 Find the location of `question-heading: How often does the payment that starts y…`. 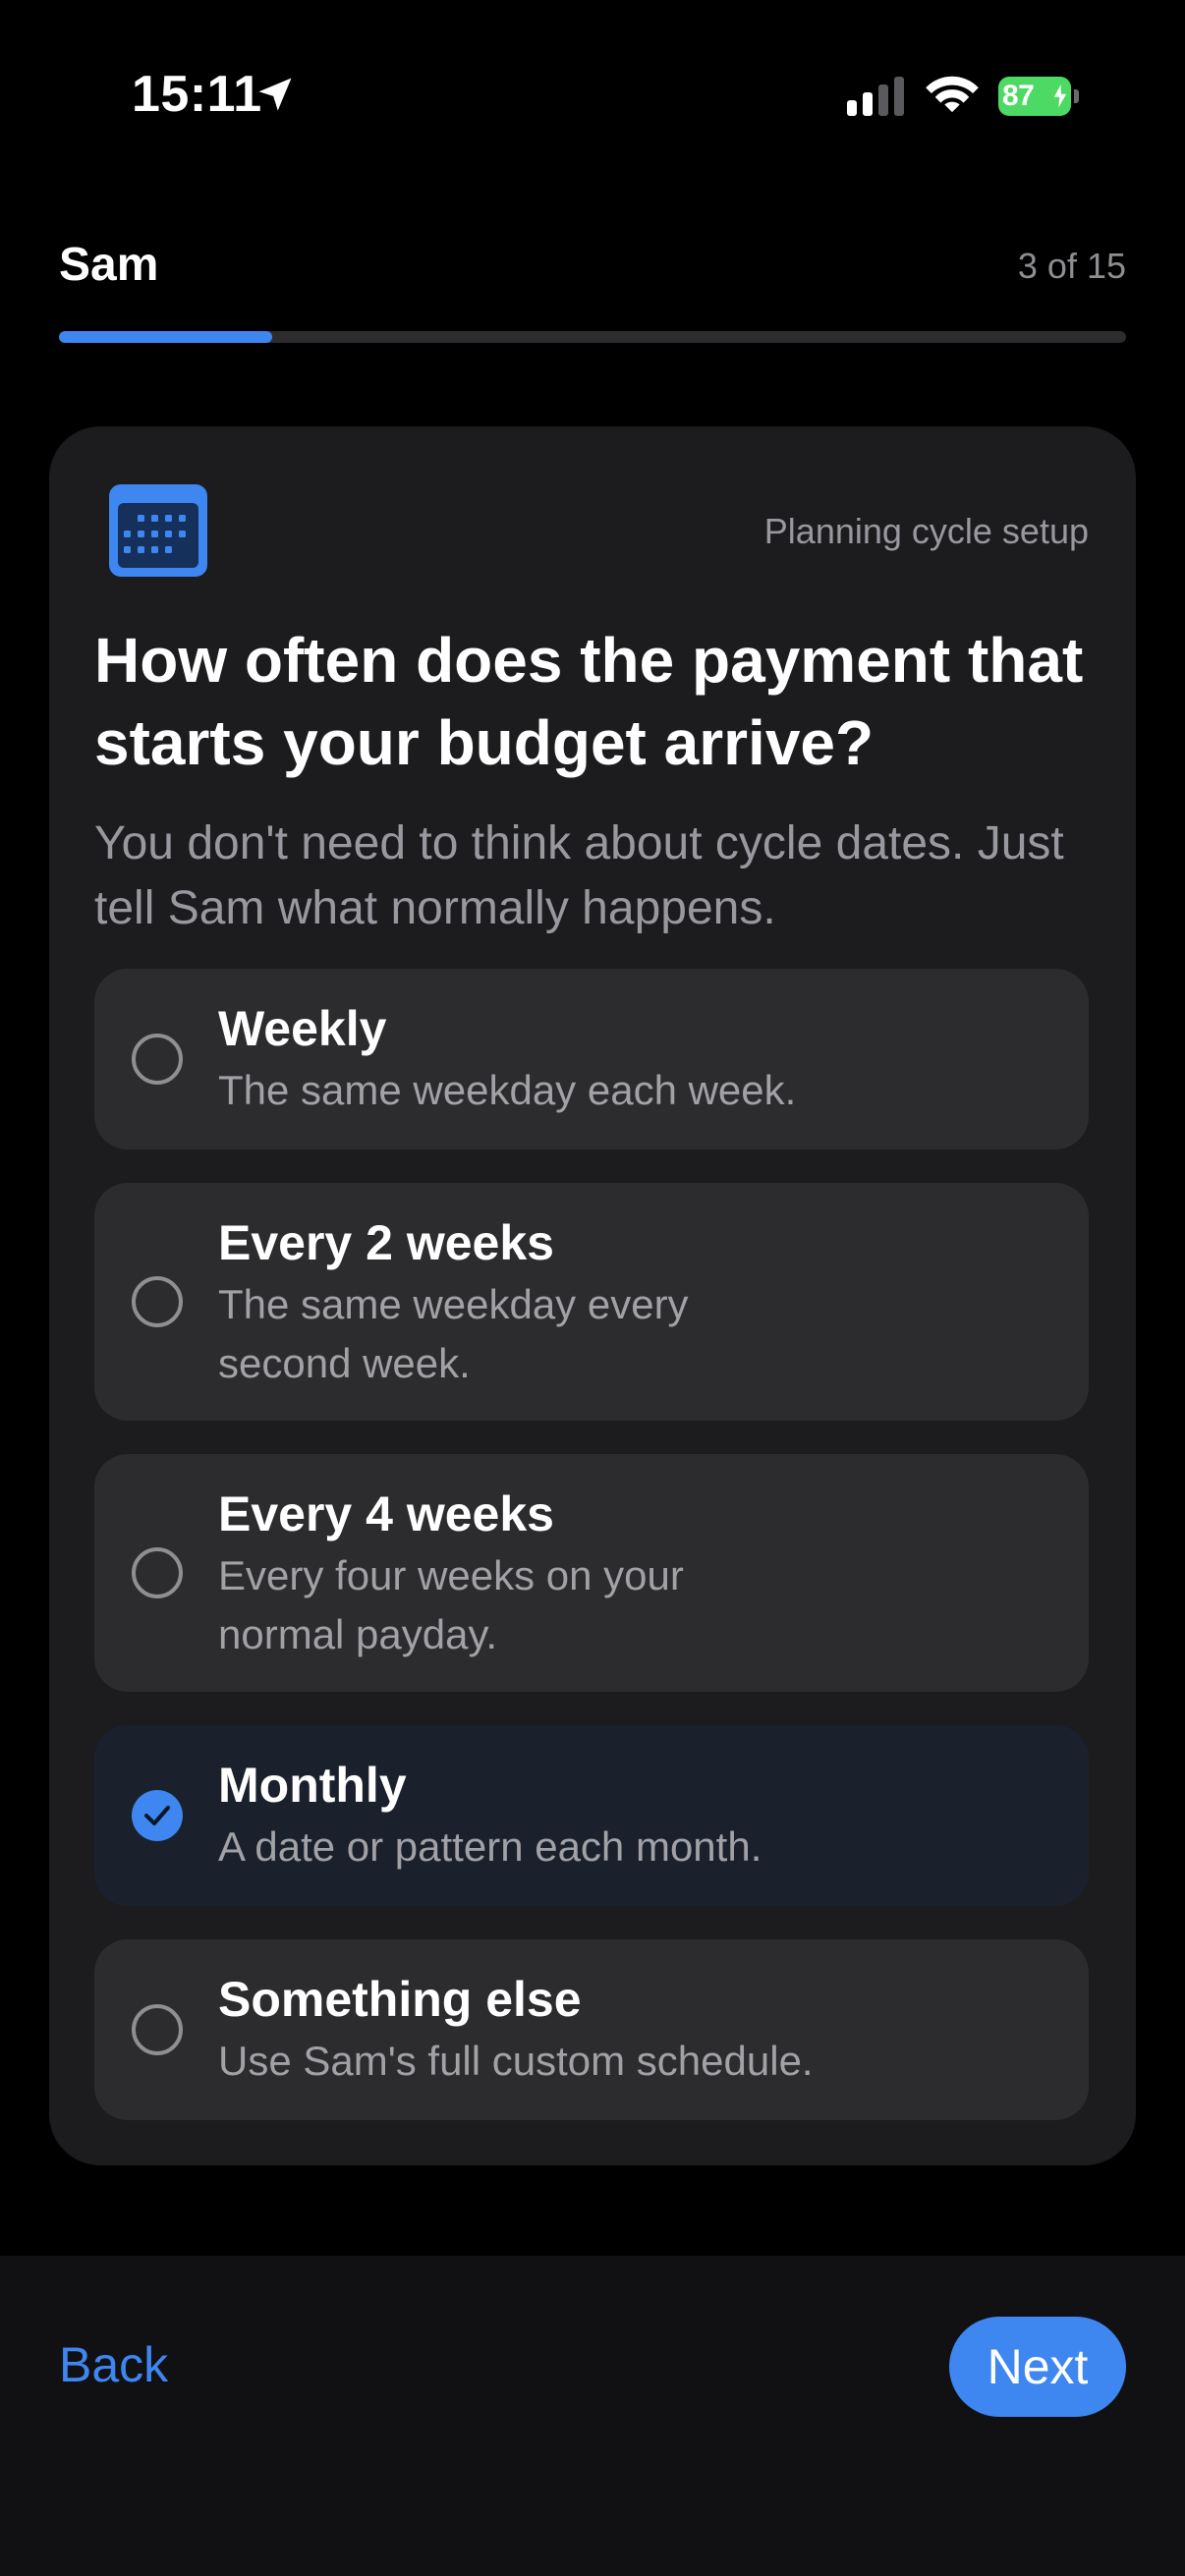

question-heading: How often does the payment that starts y… is located at coordinates (589, 701).